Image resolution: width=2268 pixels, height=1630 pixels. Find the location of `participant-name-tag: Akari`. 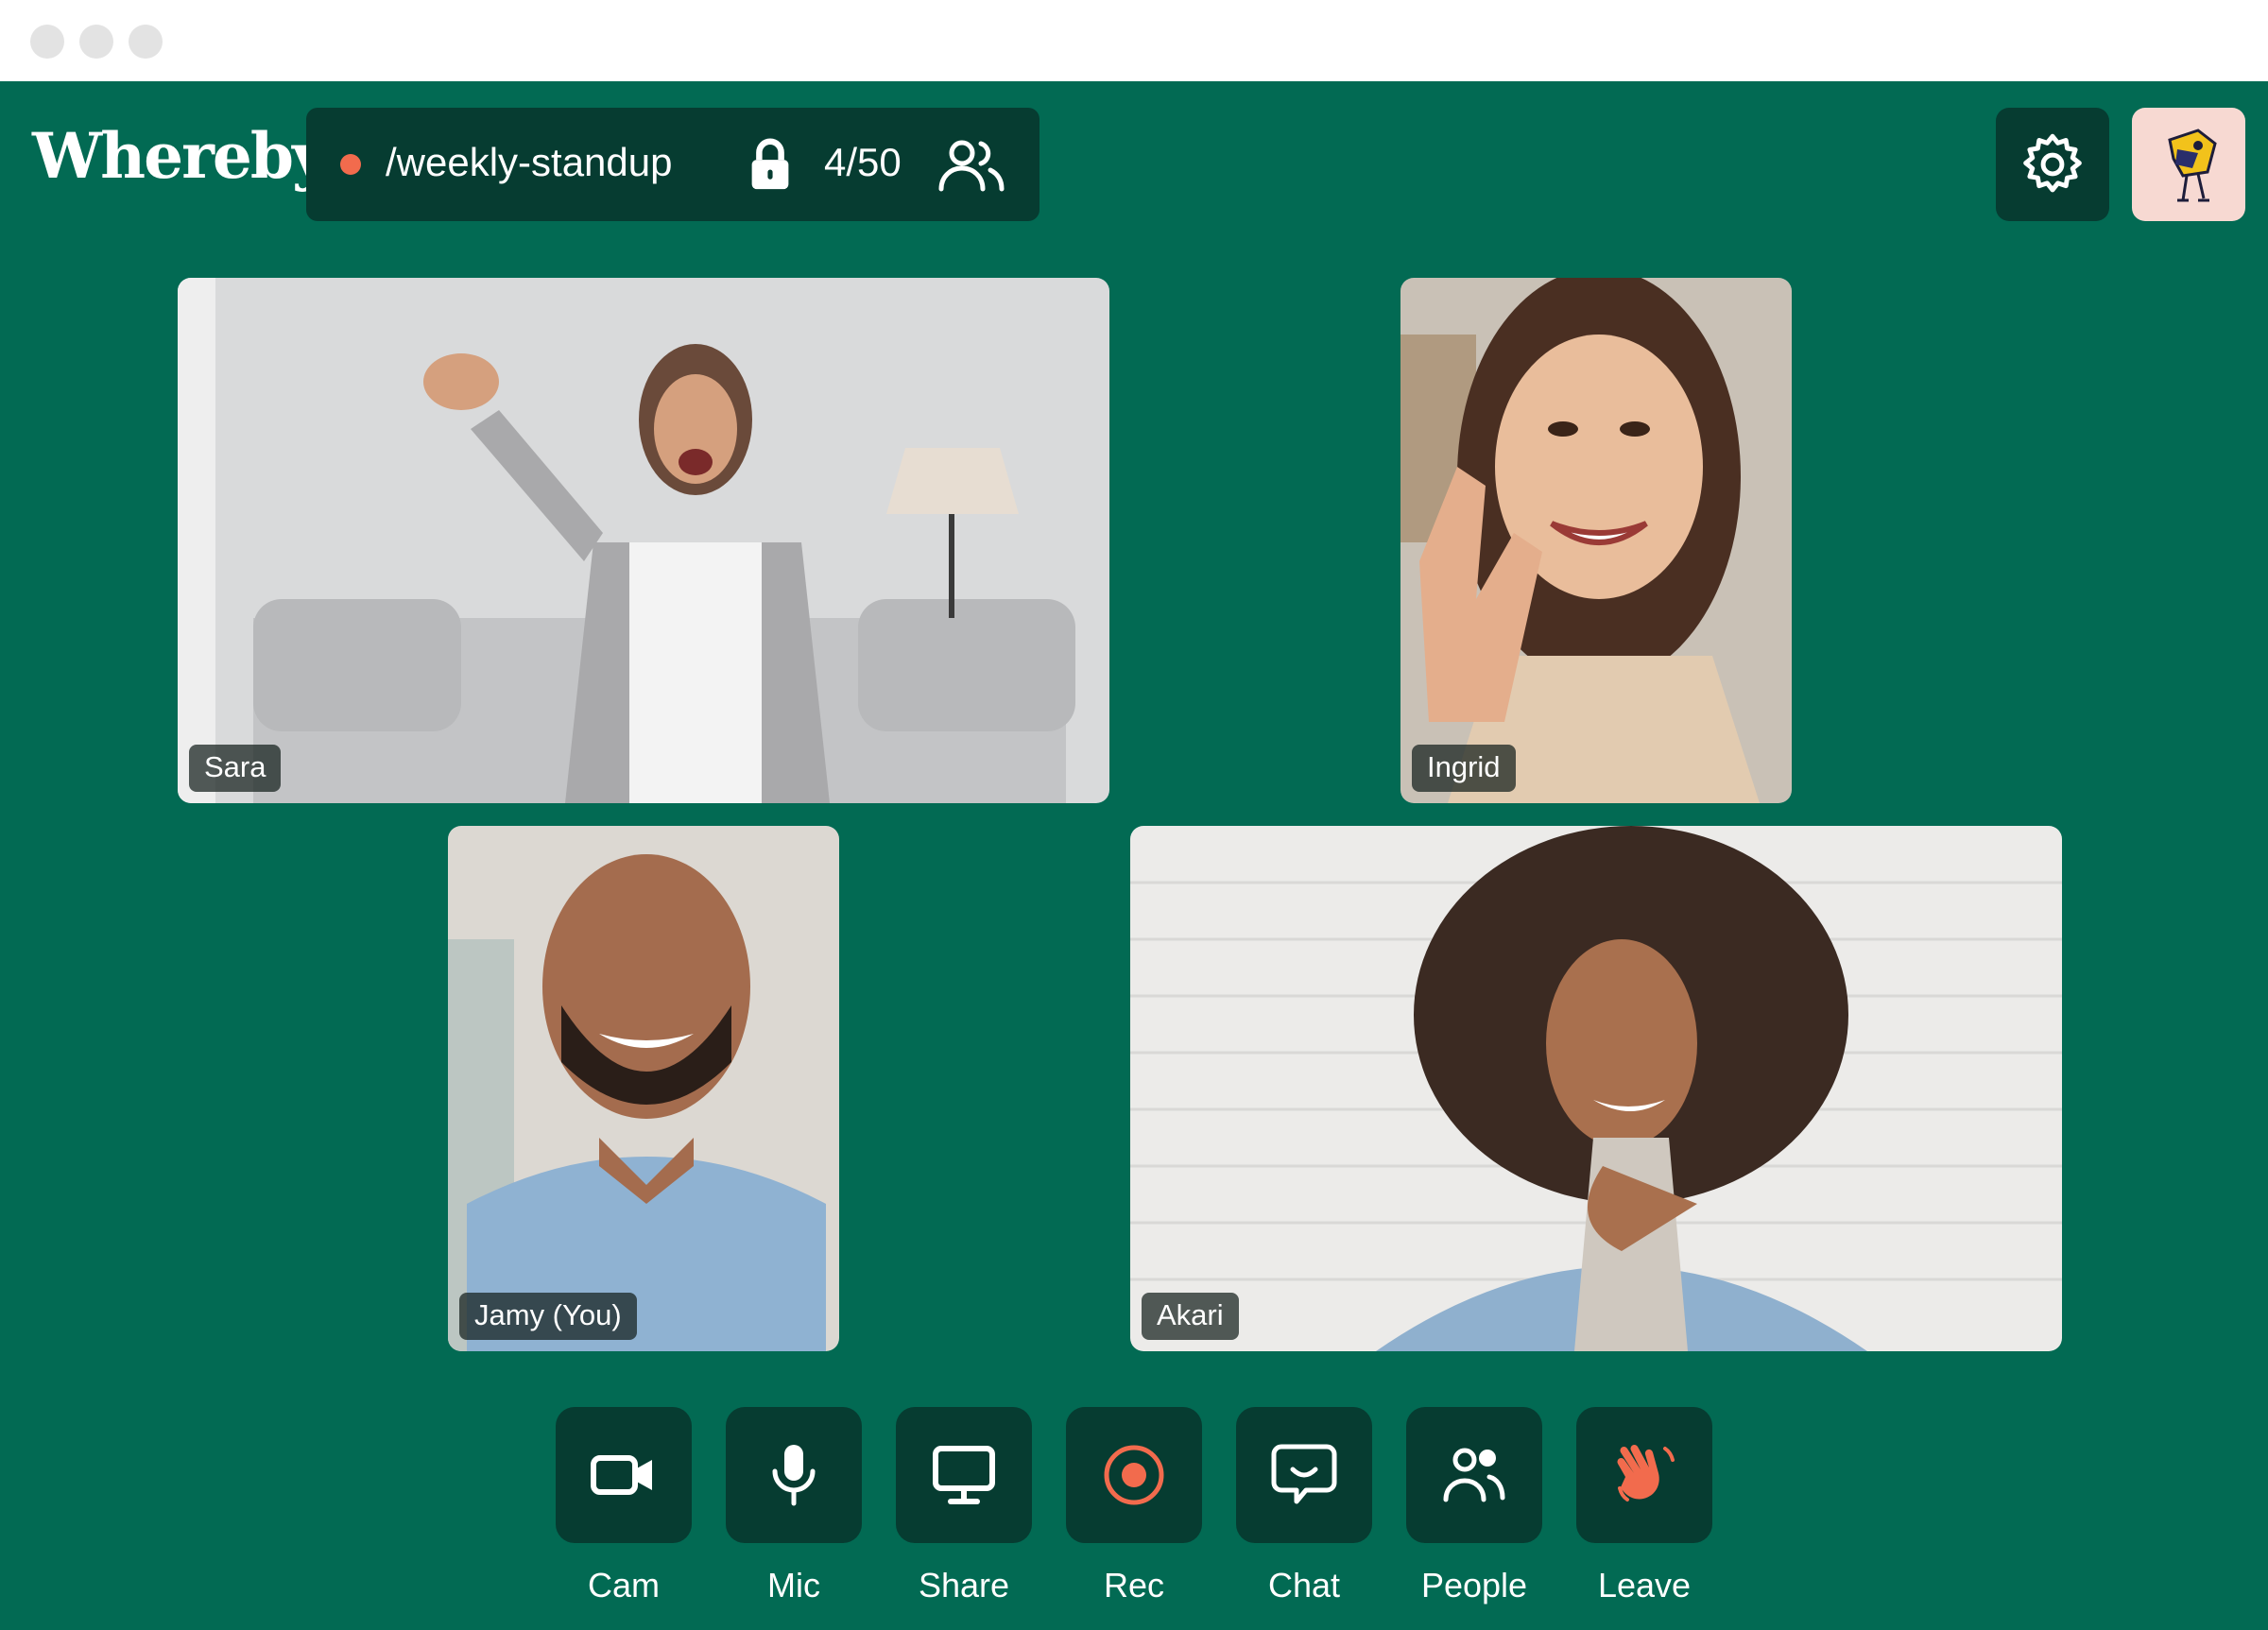

participant-name-tag: Akari is located at coordinates (1190, 1317).